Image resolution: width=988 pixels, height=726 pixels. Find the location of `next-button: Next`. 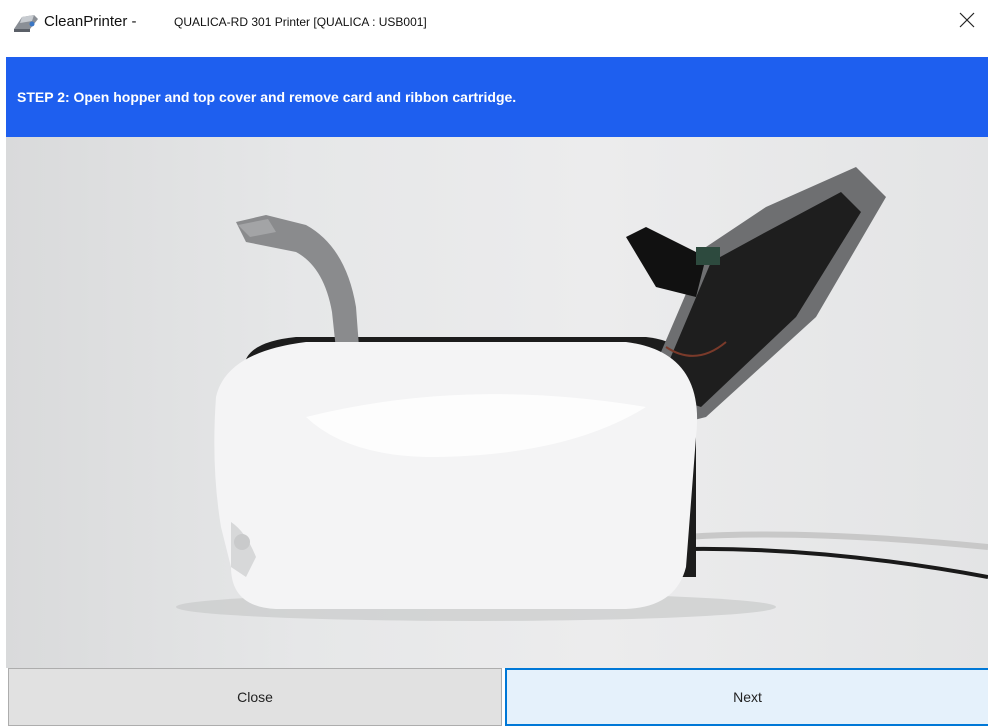

next-button: Next is located at coordinates (746, 697).